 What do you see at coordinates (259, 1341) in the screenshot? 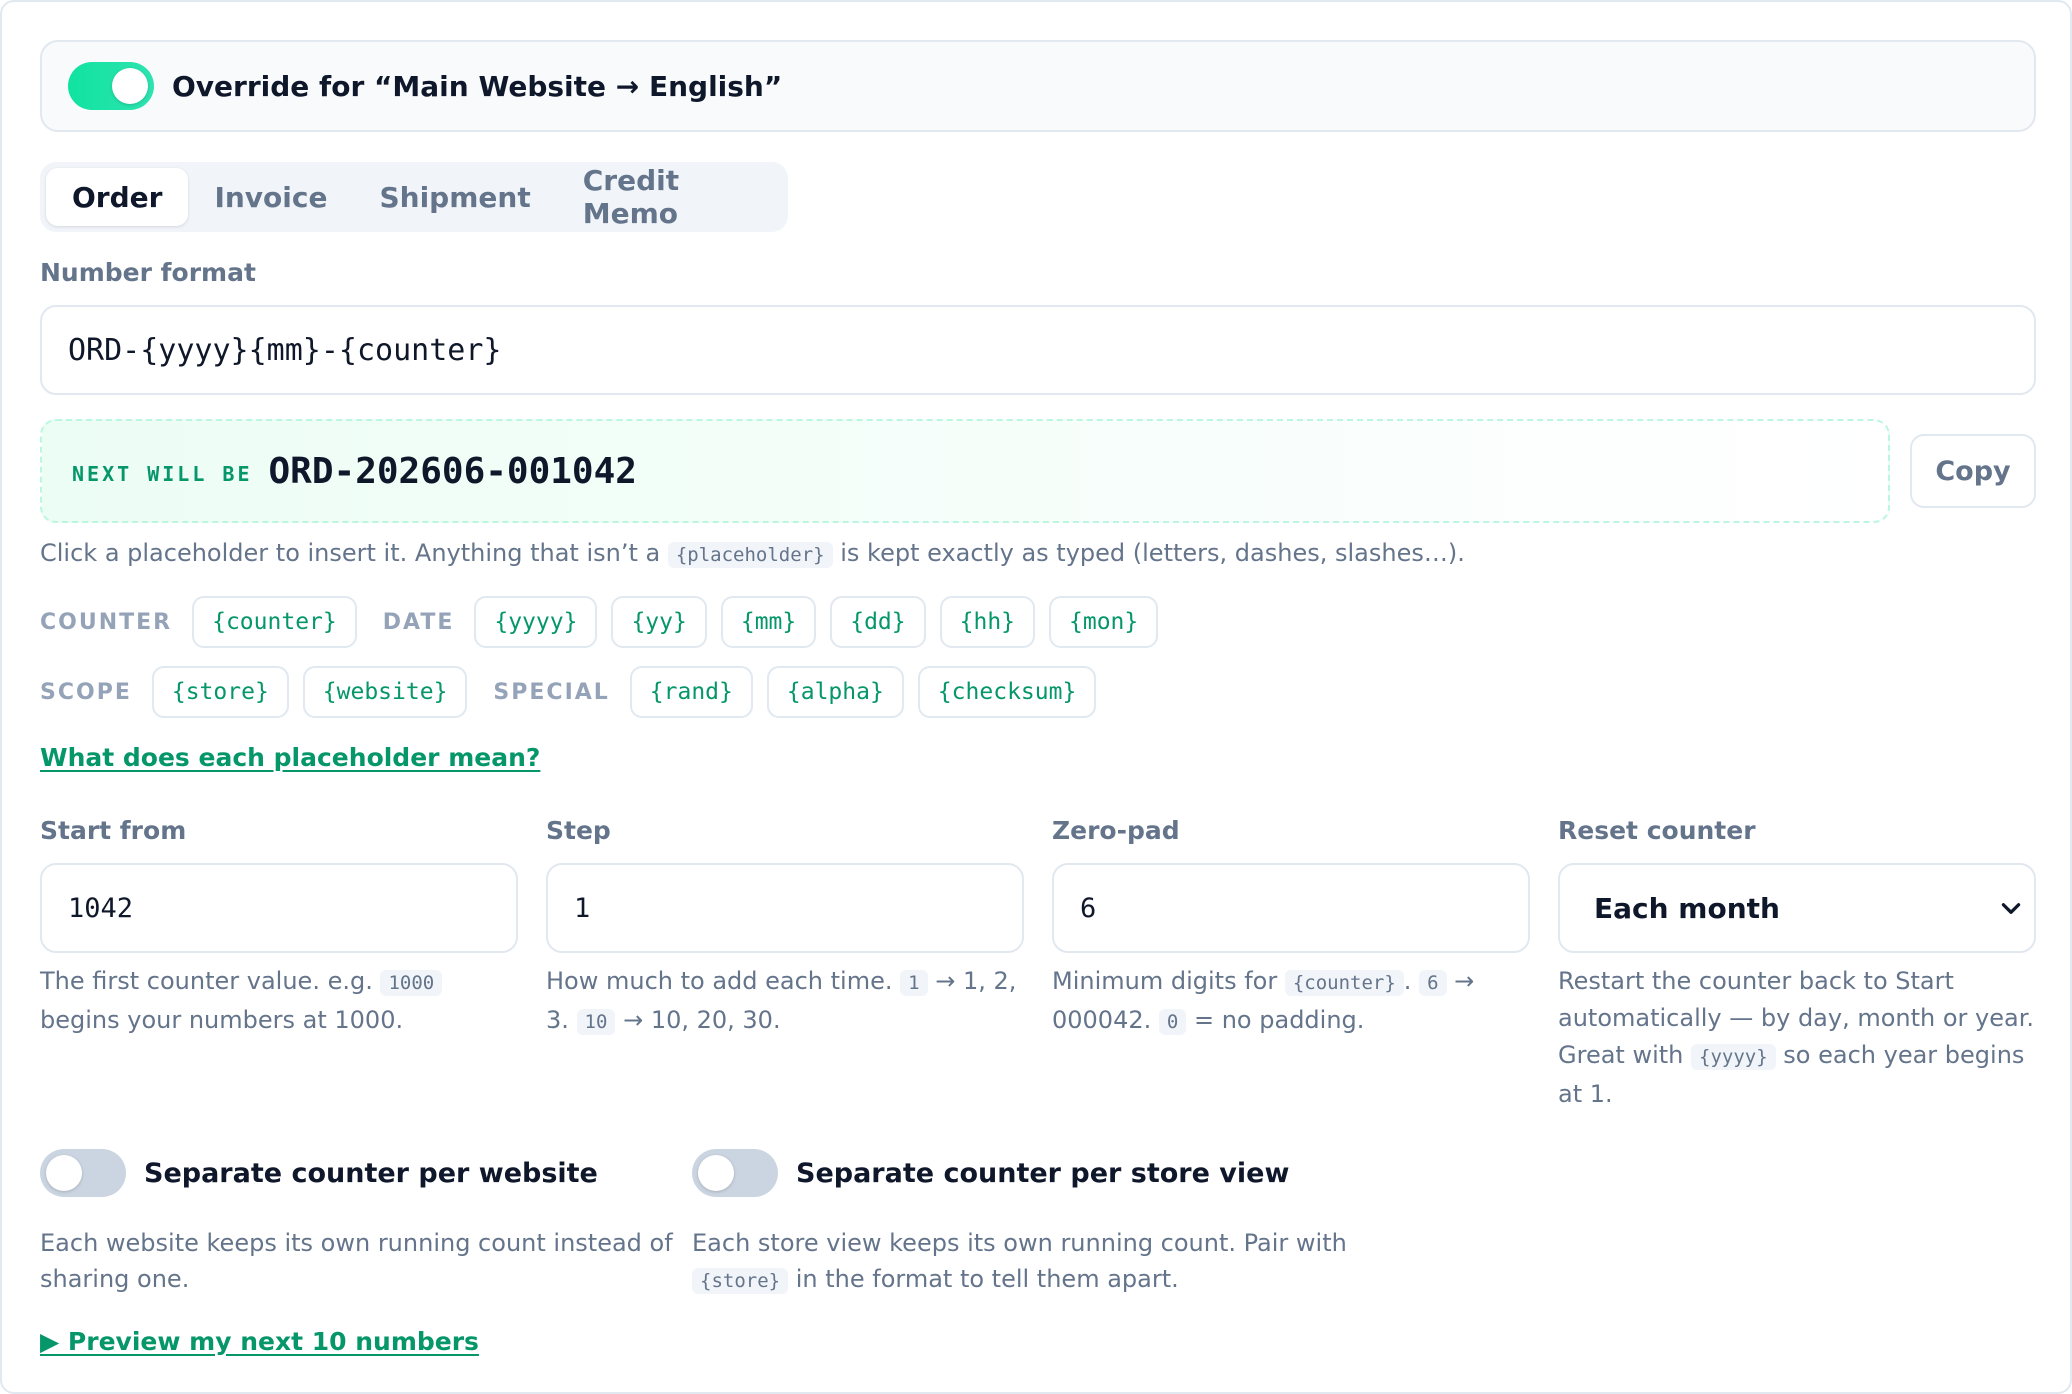
I see `preview-next-numbers-link: ▶ Preview my next 10 numbers` at bounding box center [259, 1341].